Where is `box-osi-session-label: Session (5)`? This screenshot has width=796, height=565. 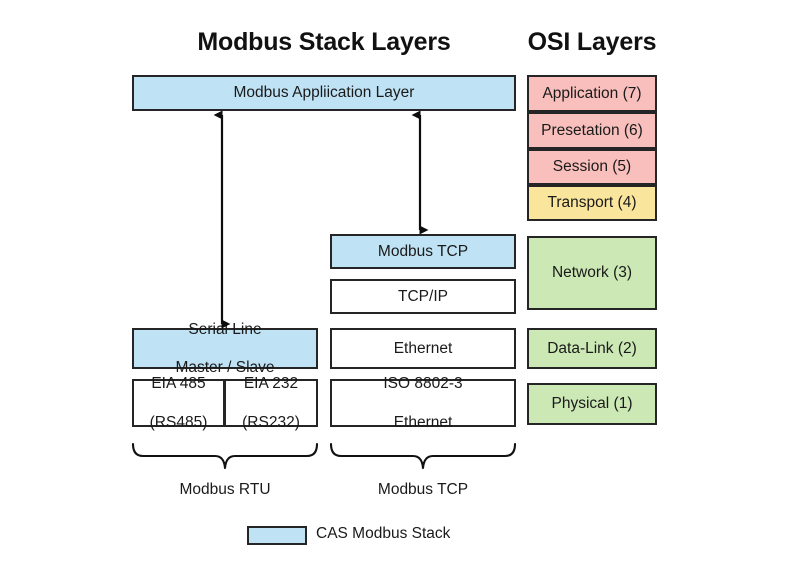 box-osi-session-label: Session (5) is located at coordinates (592, 167).